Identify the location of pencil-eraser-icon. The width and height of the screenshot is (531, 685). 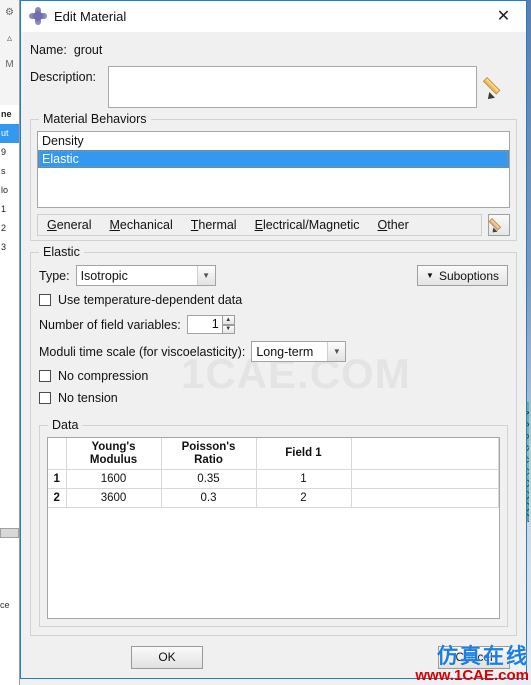
(498, 225).